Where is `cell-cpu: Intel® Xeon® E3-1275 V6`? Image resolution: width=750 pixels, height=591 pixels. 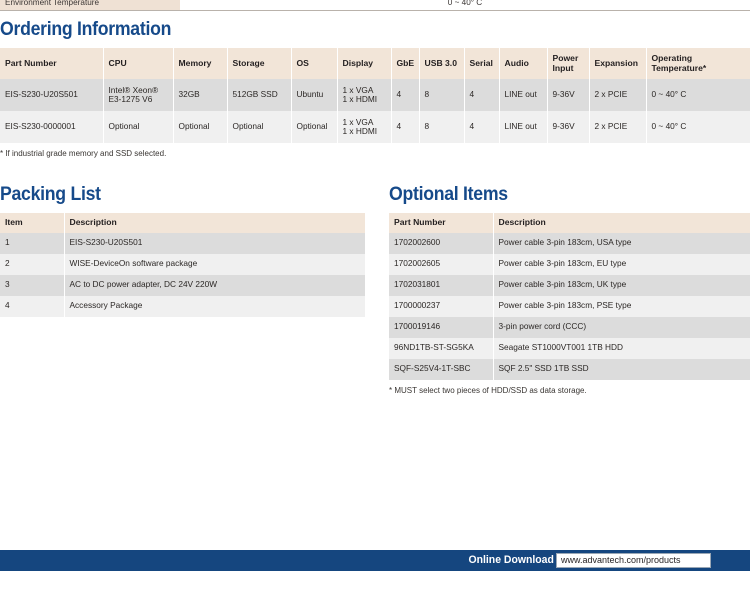 cell-cpu: Intel® Xeon® E3-1275 V6 is located at coordinates (138, 95).